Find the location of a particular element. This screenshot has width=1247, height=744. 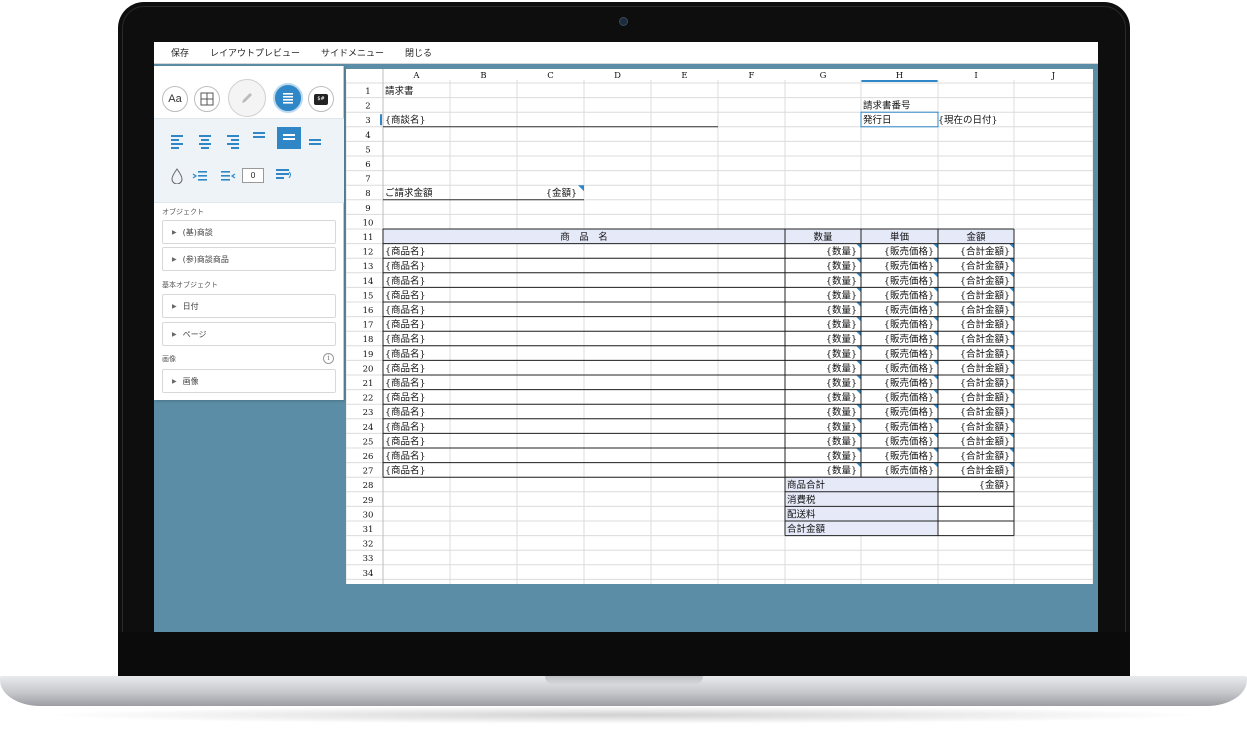

align-top-icon is located at coordinates (260, 138).